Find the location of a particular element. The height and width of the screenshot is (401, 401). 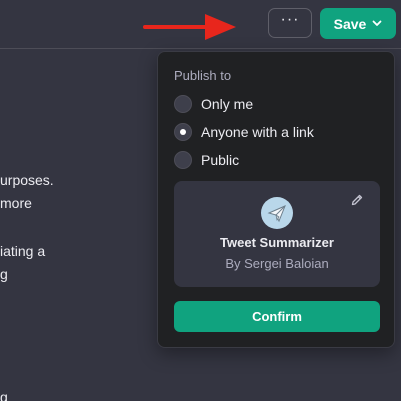

background-text-line: urposes. is located at coordinates (27, 180).